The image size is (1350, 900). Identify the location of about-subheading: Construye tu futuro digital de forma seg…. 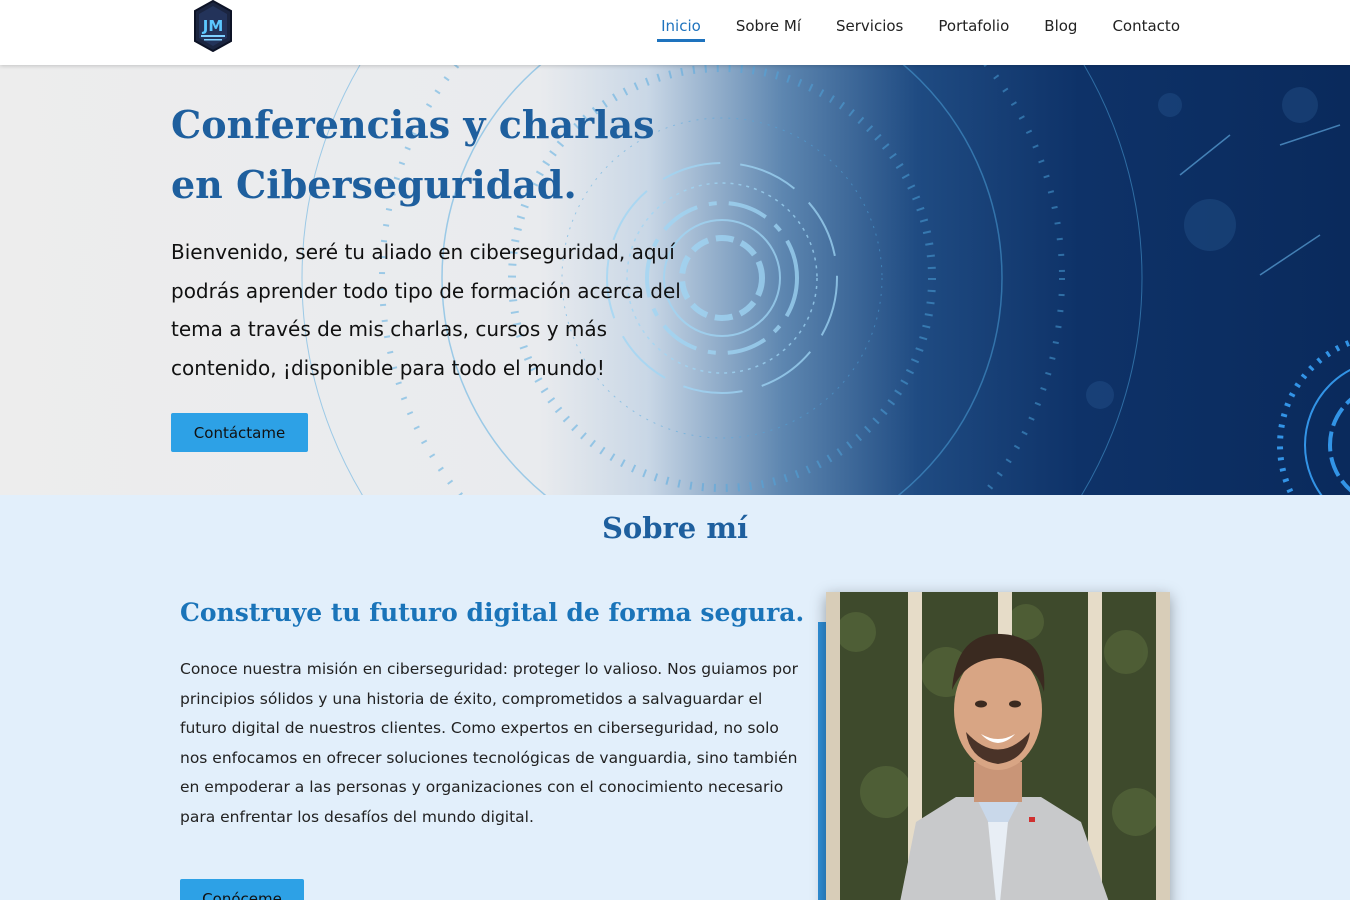
(492, 612).